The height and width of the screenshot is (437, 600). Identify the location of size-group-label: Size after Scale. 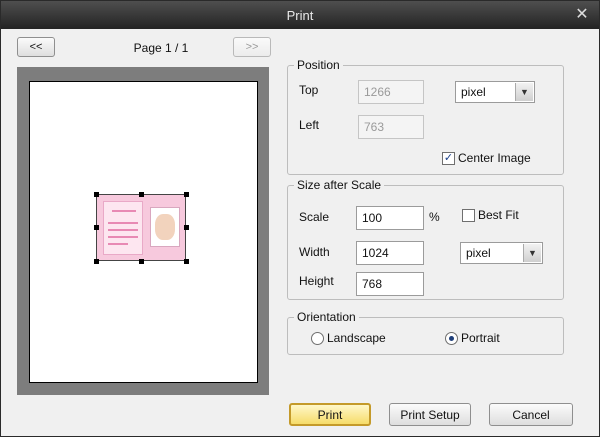
(339, 185).